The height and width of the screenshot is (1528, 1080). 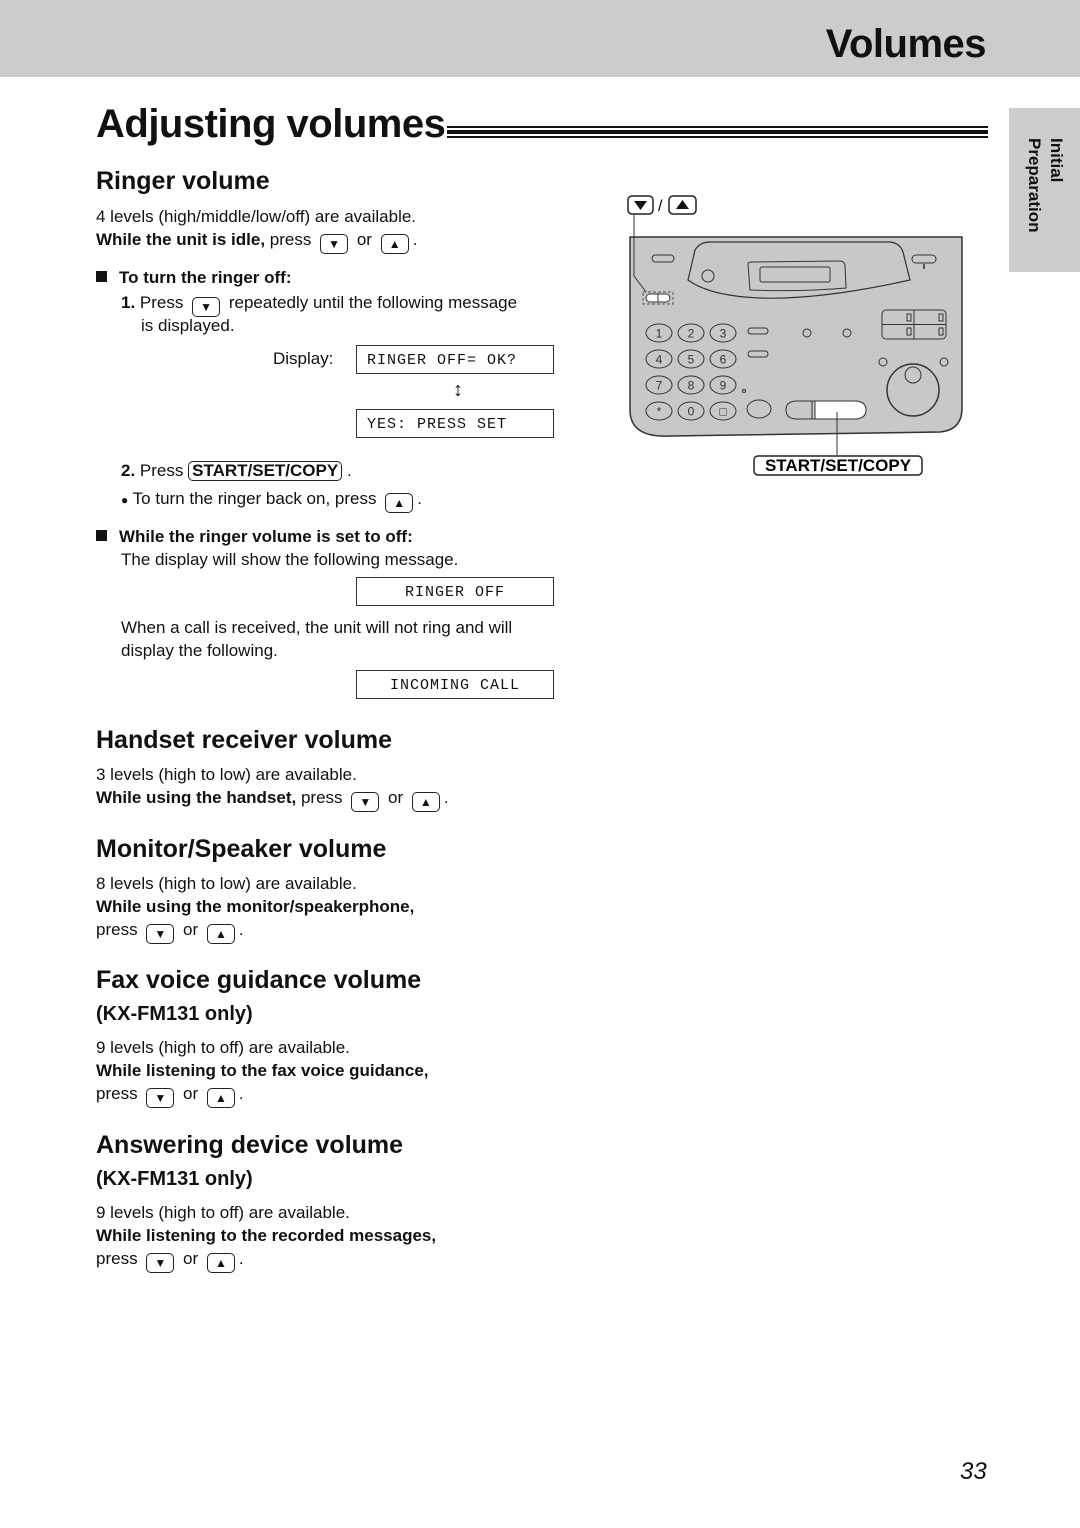 I want to click on step-2-number: 2., so click(x=128, y=470).